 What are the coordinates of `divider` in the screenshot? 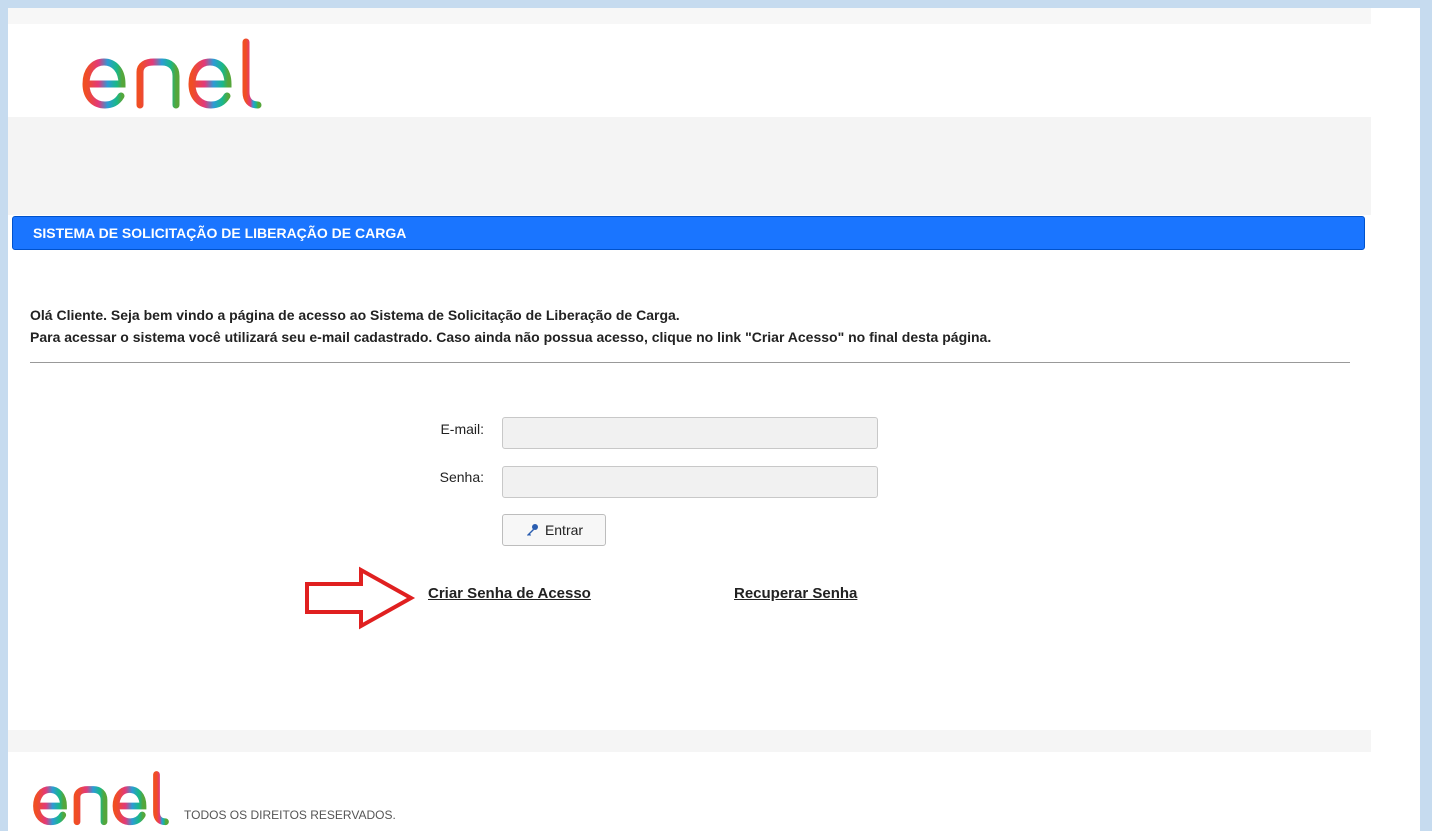 It's located at (690, 362).